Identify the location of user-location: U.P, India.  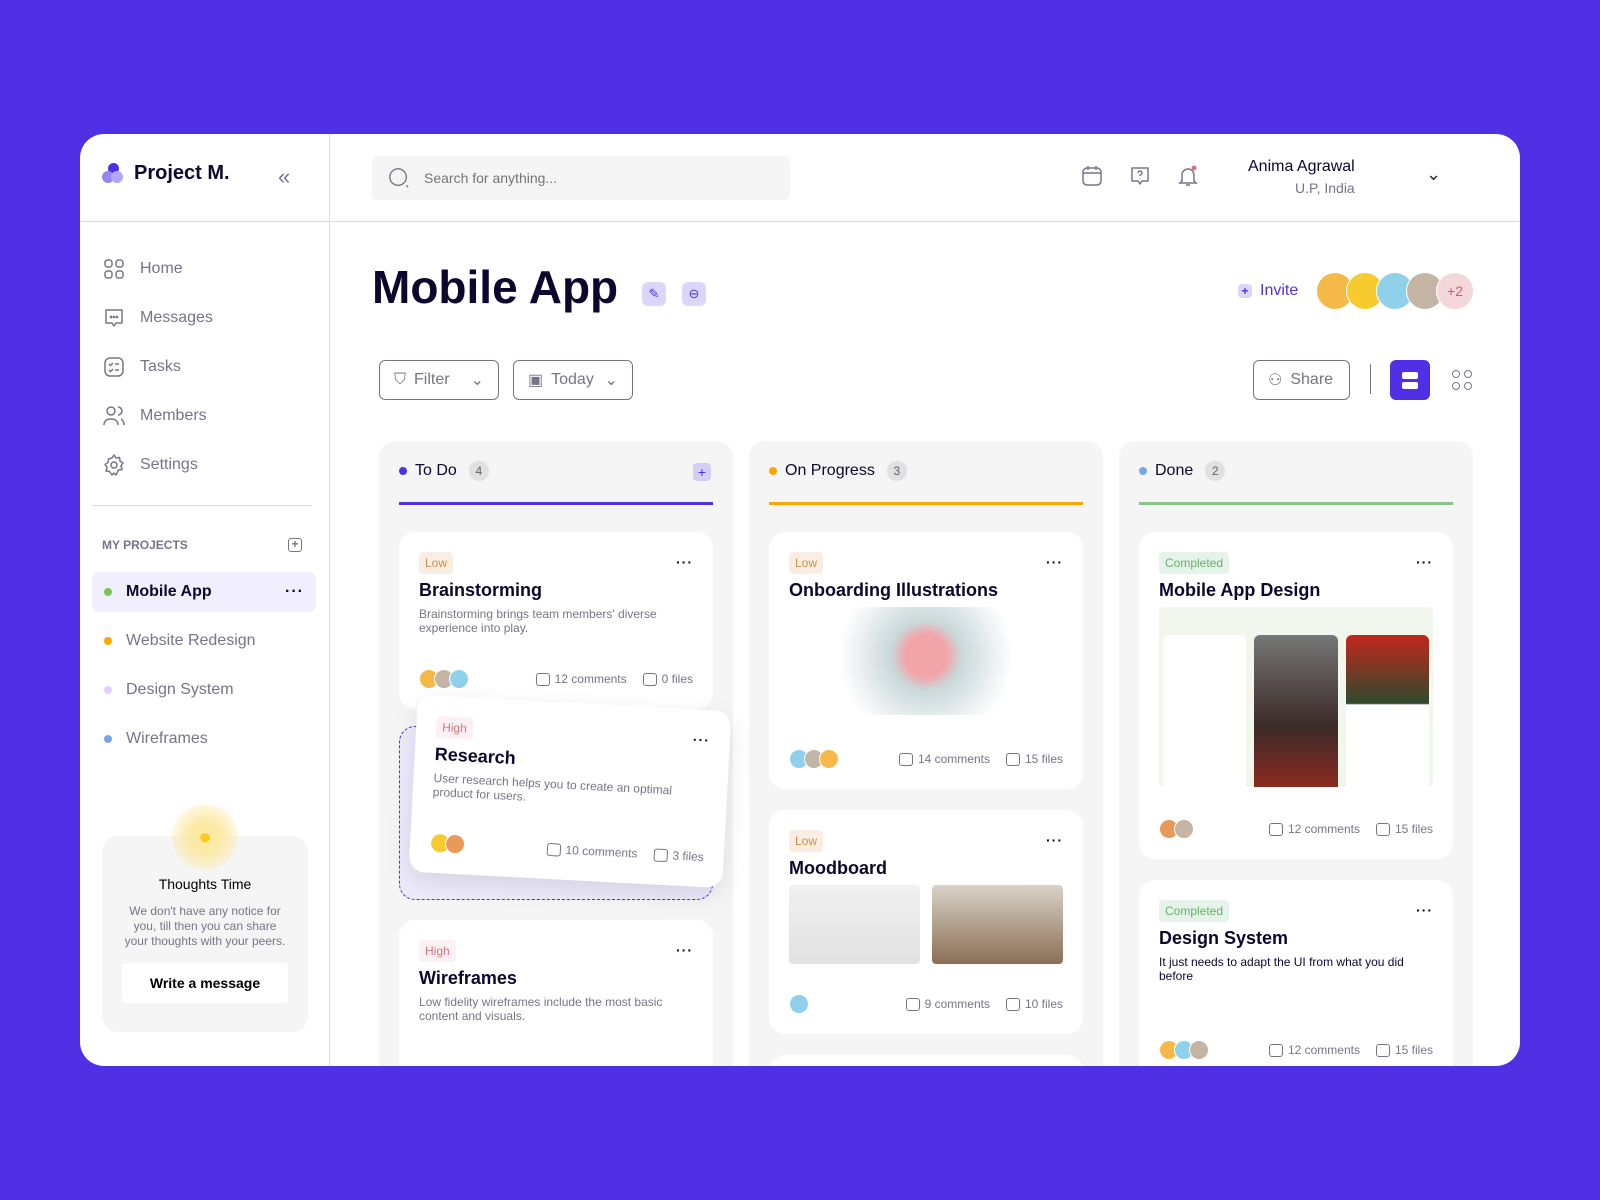
(1325, 188).